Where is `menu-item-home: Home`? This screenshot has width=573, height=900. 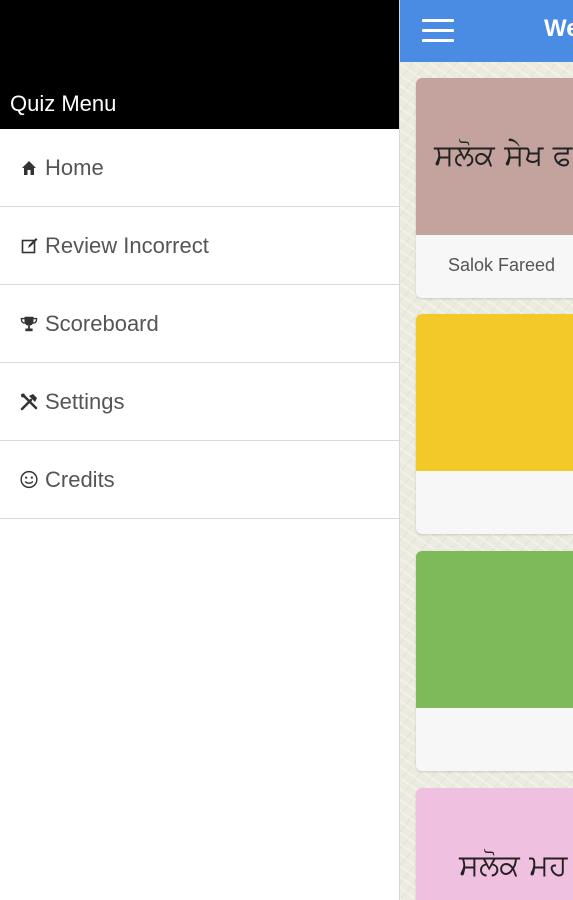
menu-item-home: Home is located at coordinates (199, 168).